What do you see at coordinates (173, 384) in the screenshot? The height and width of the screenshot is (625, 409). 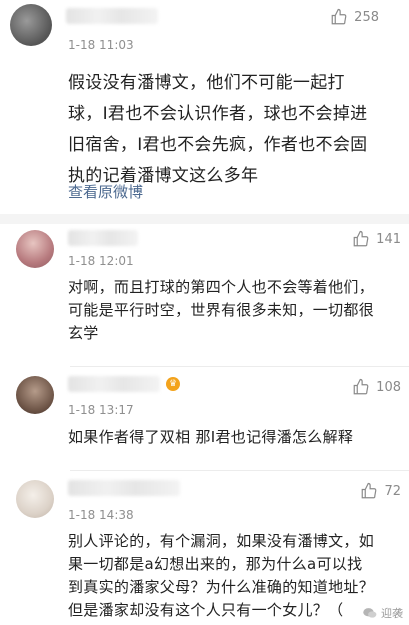 I see `vip-badge-icon: ♛` at bounding box center [173, 384].